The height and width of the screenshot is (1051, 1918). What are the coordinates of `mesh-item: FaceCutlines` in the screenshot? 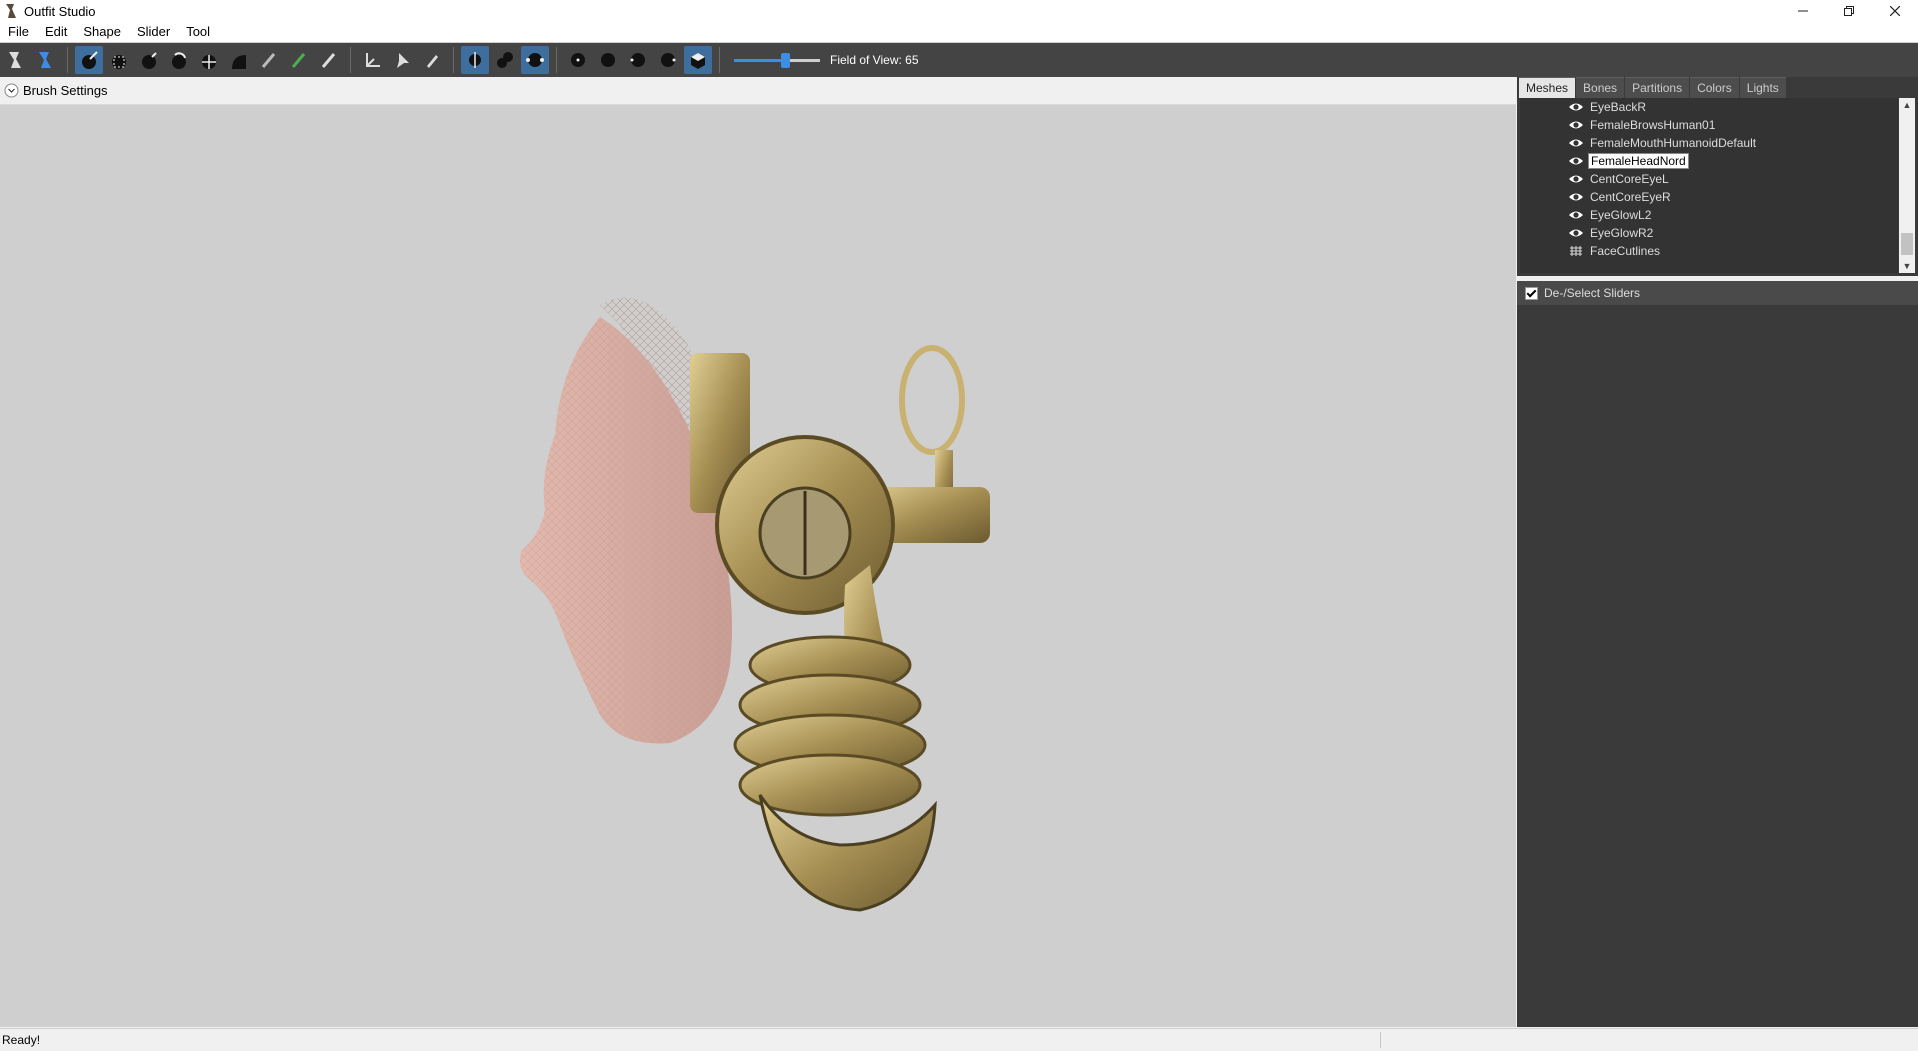 It's located at (1615, 251).